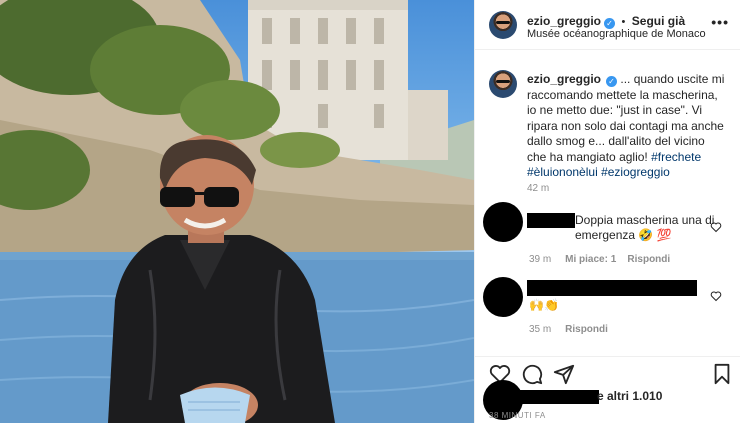  I want to click on comment-meta: 39 m Mi piace: 1 Rispondi, so click(599, 259).